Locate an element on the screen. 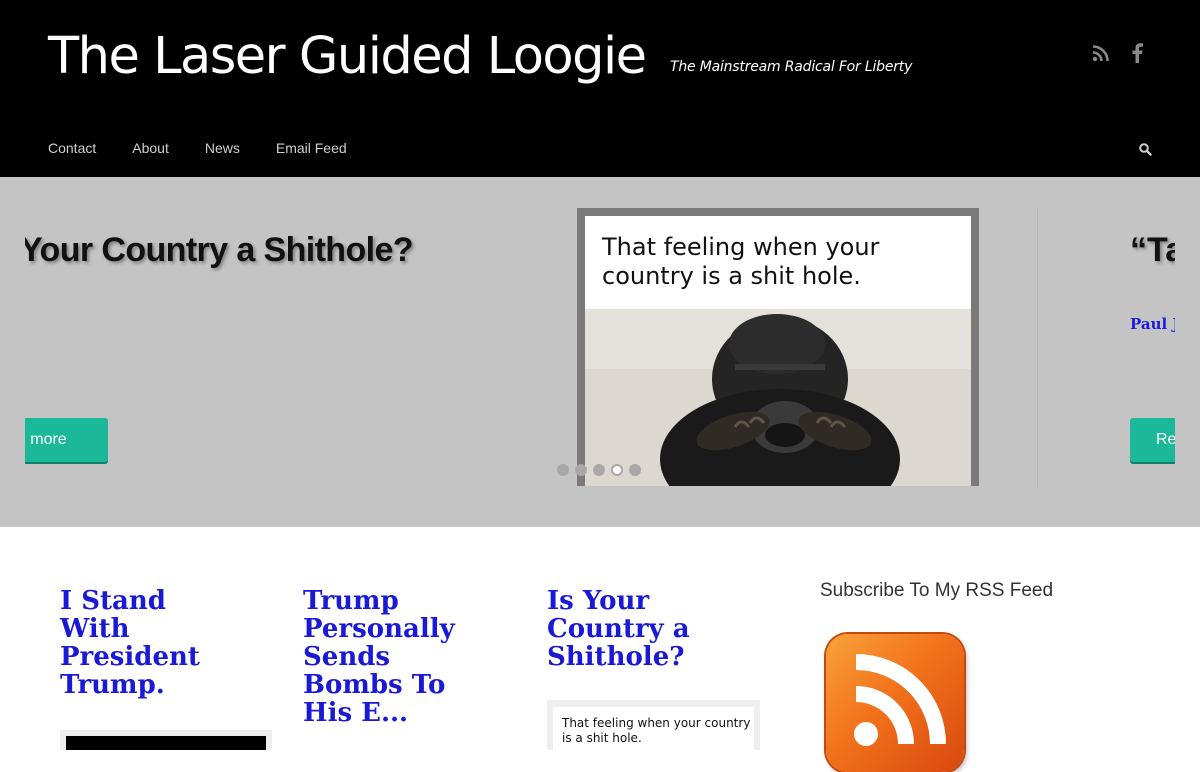 This screenshot has height=772, width=1200. facebook-icon is located at coordinates (1137, 53).